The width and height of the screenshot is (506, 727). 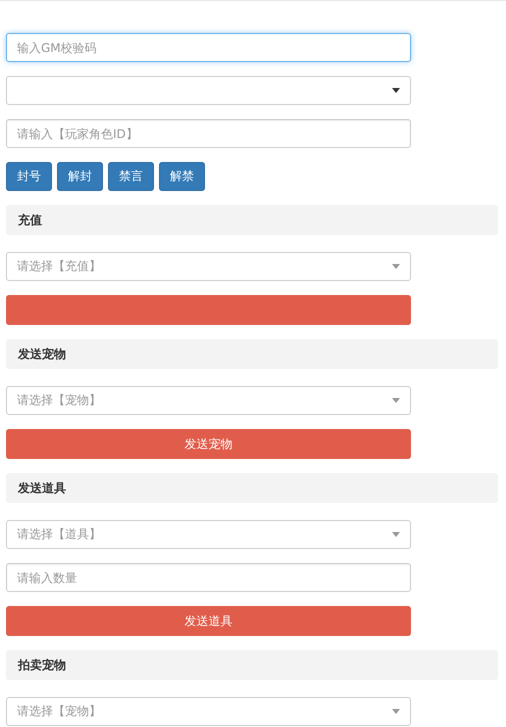 I want to click on select-field, so click(x=208, y=90).